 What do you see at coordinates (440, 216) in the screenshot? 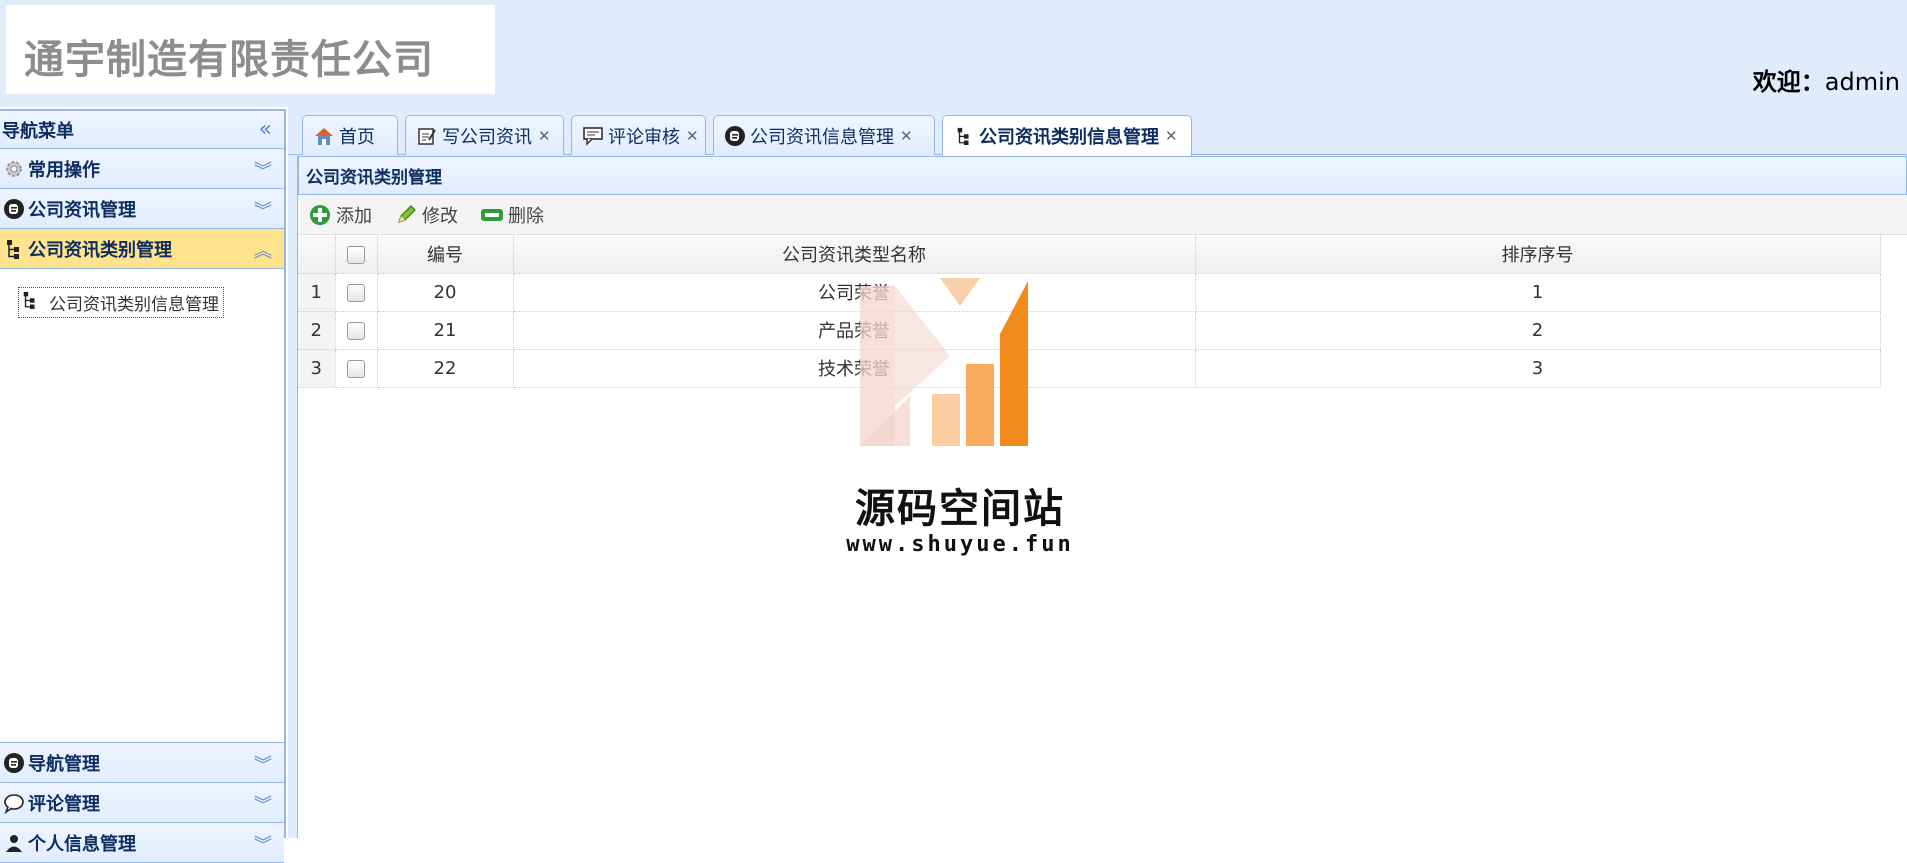
I see `edit-label: 修改` at bounding box center [440, 216].